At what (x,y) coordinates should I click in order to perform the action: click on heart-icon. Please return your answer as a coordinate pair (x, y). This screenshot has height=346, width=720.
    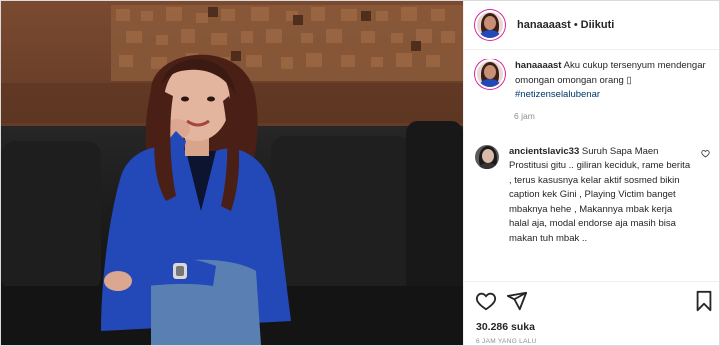
    Looking at the image, I should click on (486, 301).